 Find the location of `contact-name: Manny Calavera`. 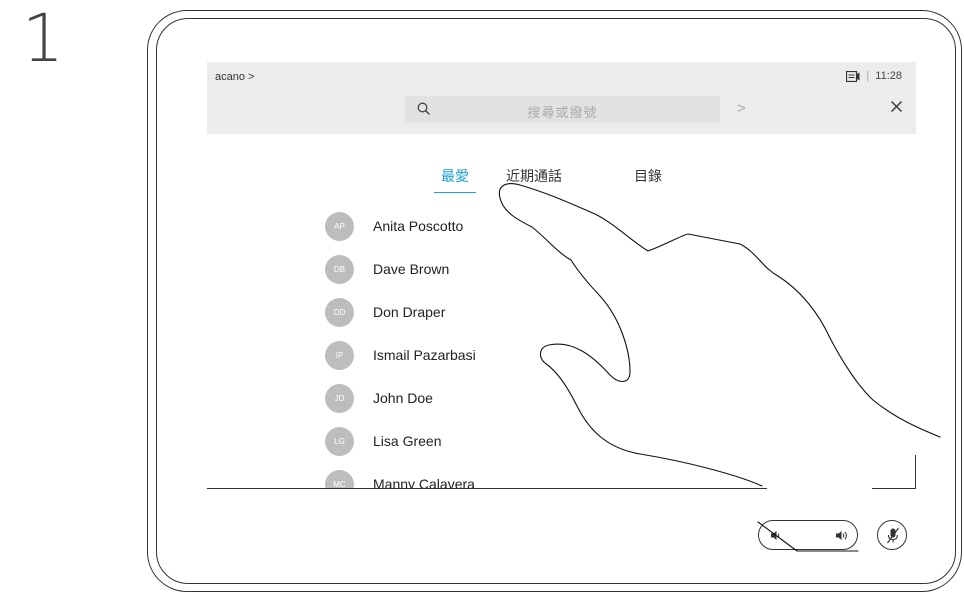

contact-name: Manny Calavera is located at coordinates (424, 482).